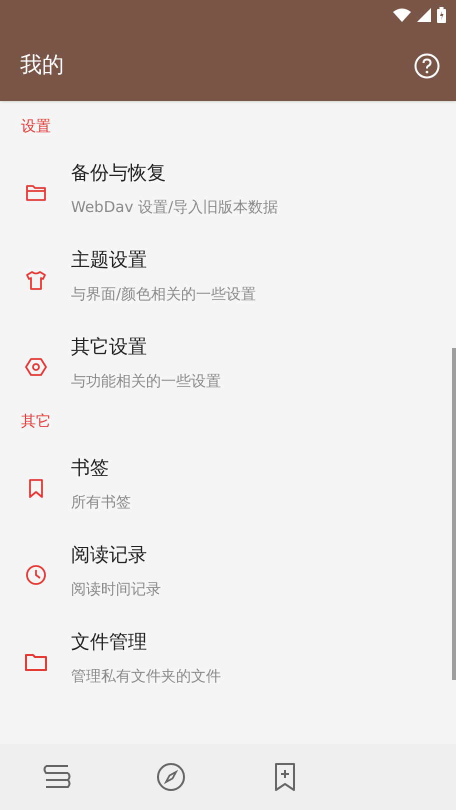 Image resolution: width=456 pixels, height=810 pixels. Describe the element at coordinates (109, 260) in the screenshot. I see `item-title: 主题设置` at that location.